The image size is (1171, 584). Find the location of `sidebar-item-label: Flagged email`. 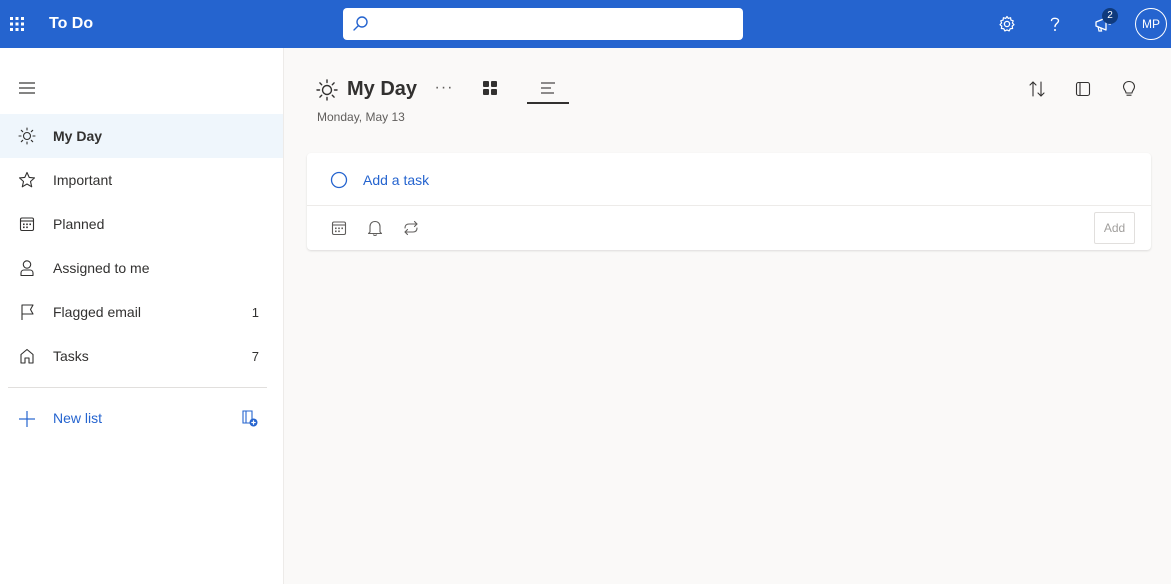

sidebar-item-label: Flagged email is located at coordinates (97, 312).